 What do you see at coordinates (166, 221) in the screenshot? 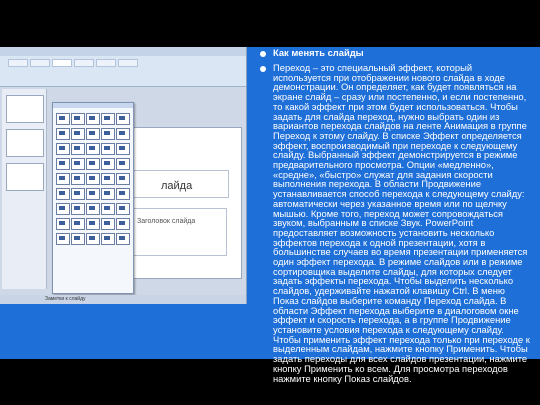
I see `canvas-subtitle-text: Заголовок слайда` at bounding box center [166, 221].